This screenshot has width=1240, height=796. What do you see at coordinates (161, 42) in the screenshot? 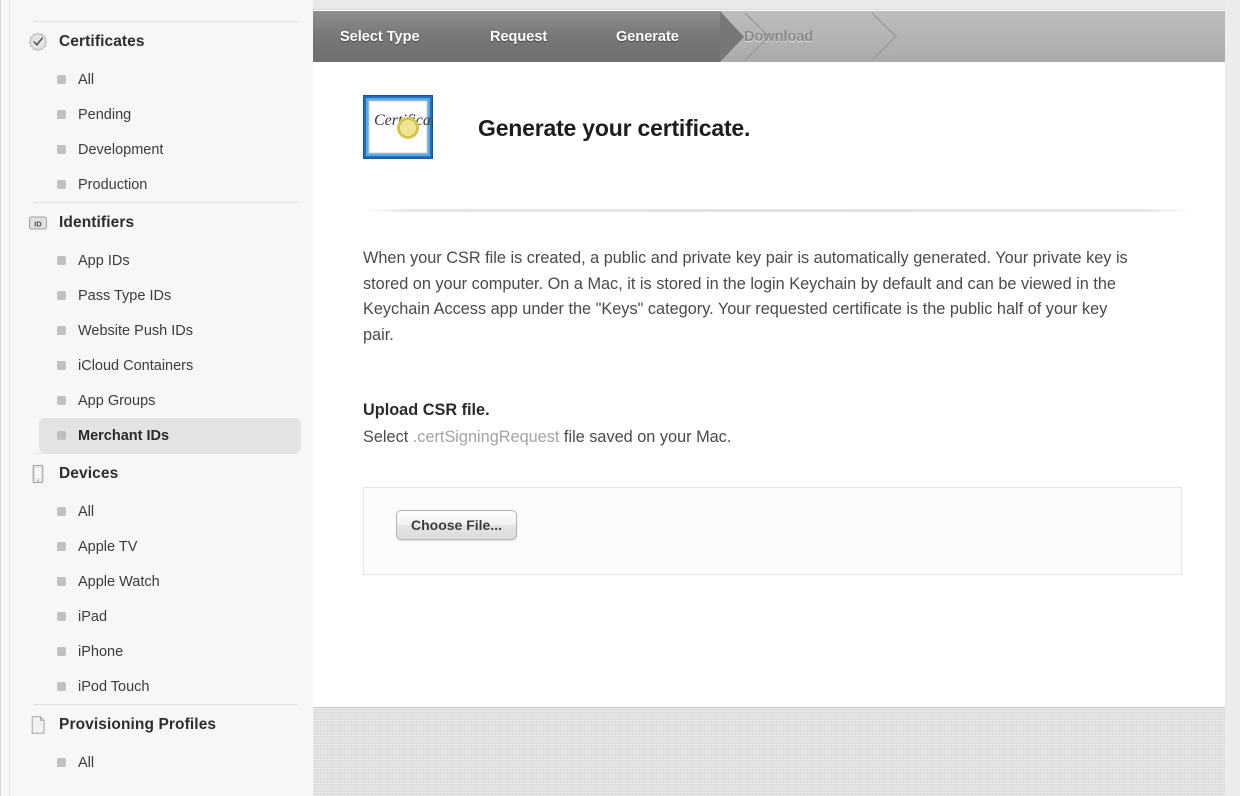
I see `sidebar-group-certificates: Certificates` at bounding box center [161, 42].